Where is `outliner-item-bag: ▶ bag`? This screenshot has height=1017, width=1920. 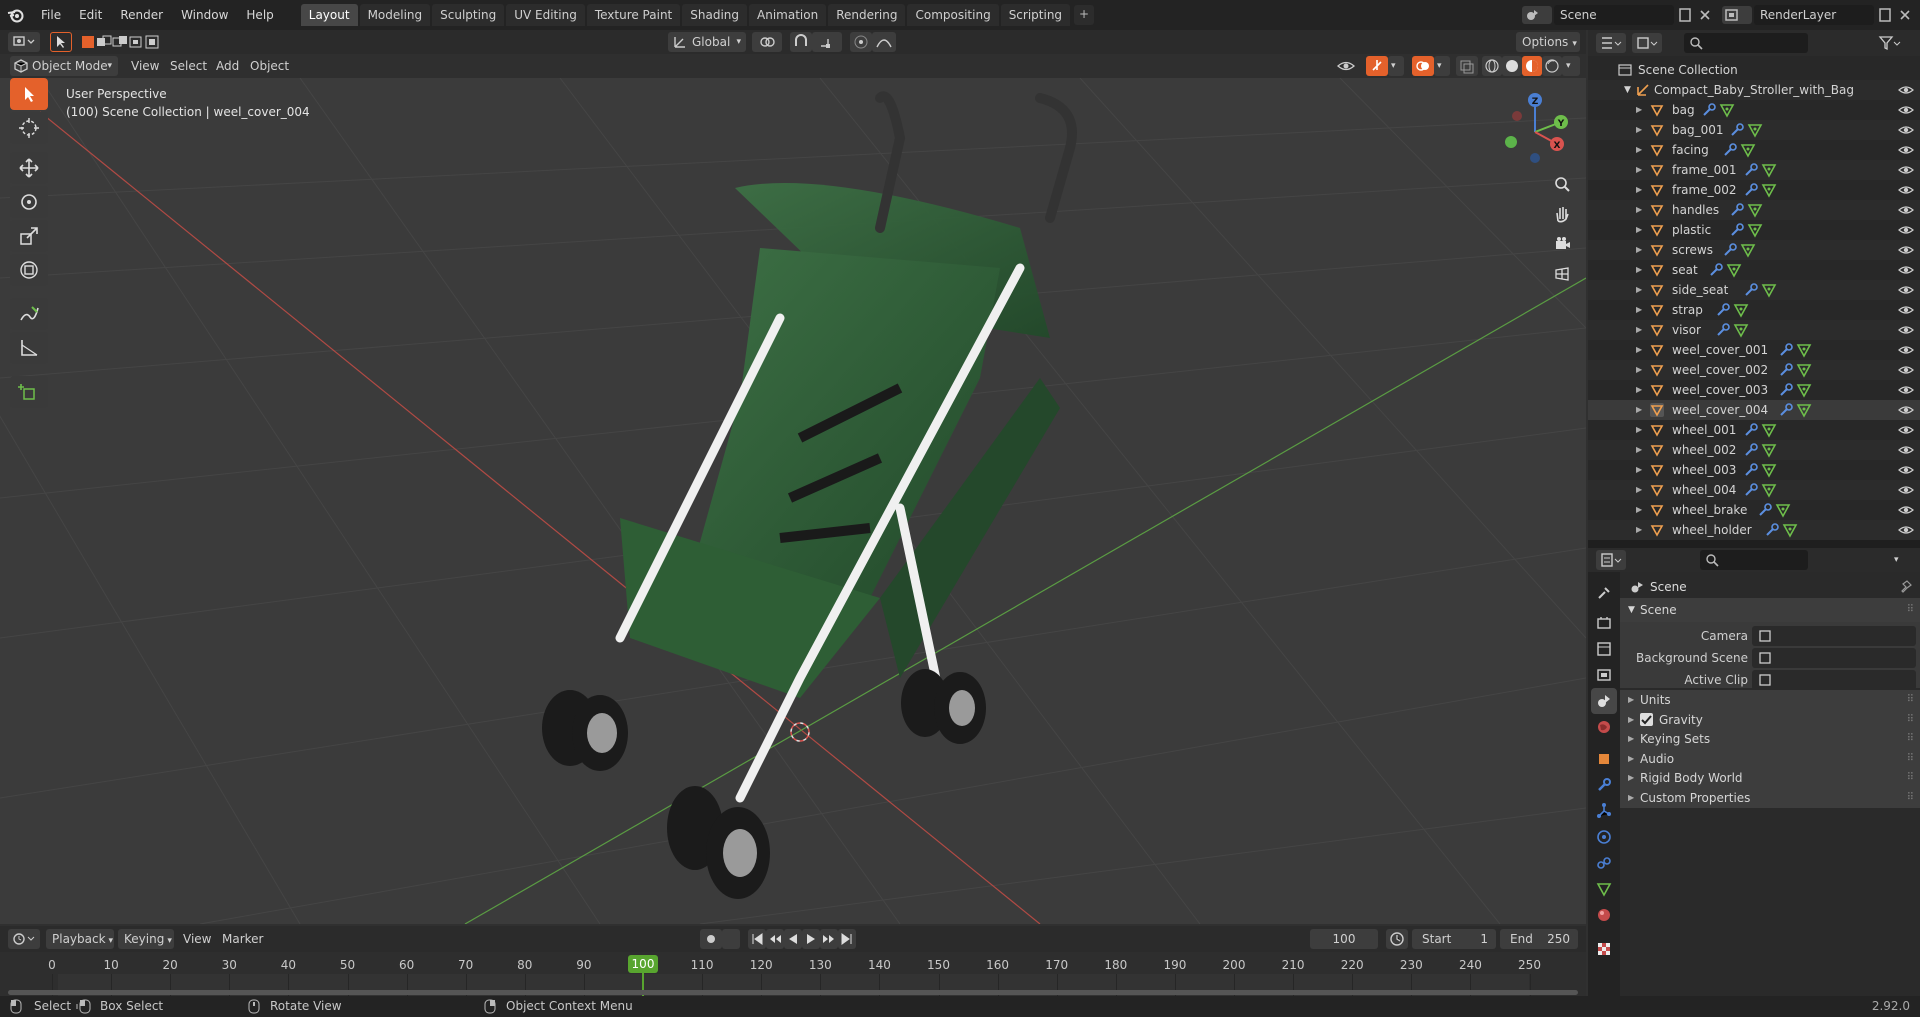
outliner-item-bag: ▶ bag is located at coordinates (1754, 110).